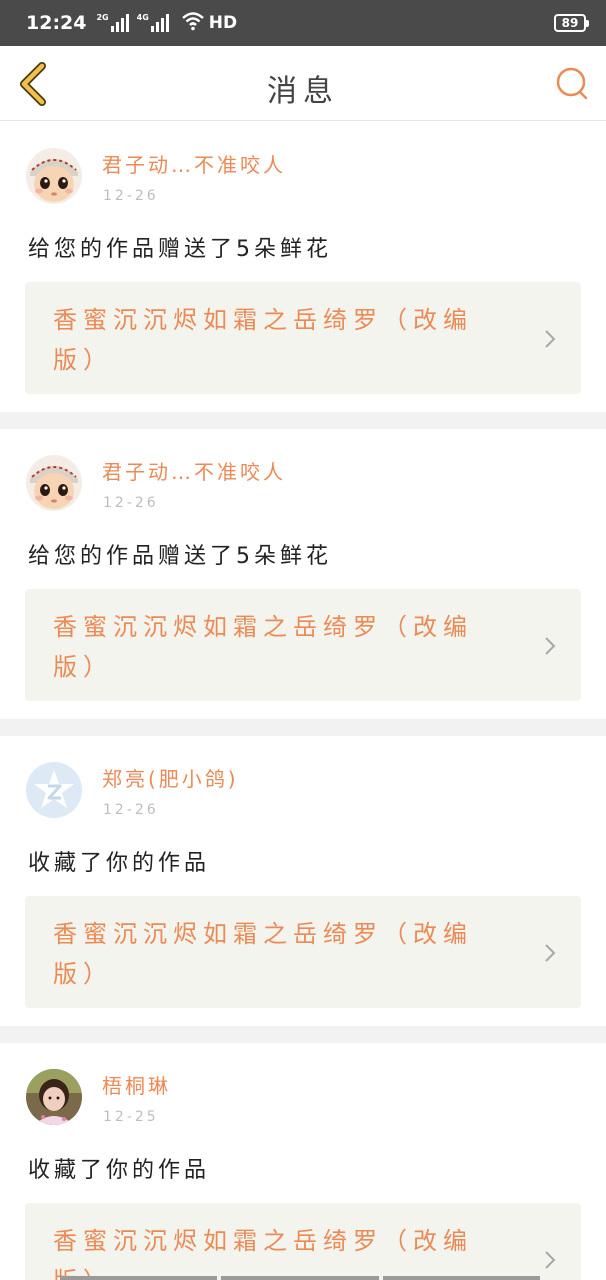 The image size is (606, 1280). Describe the element at coordinates (54, 1097) in the screenshot. I see `photo-avatar` at that location.